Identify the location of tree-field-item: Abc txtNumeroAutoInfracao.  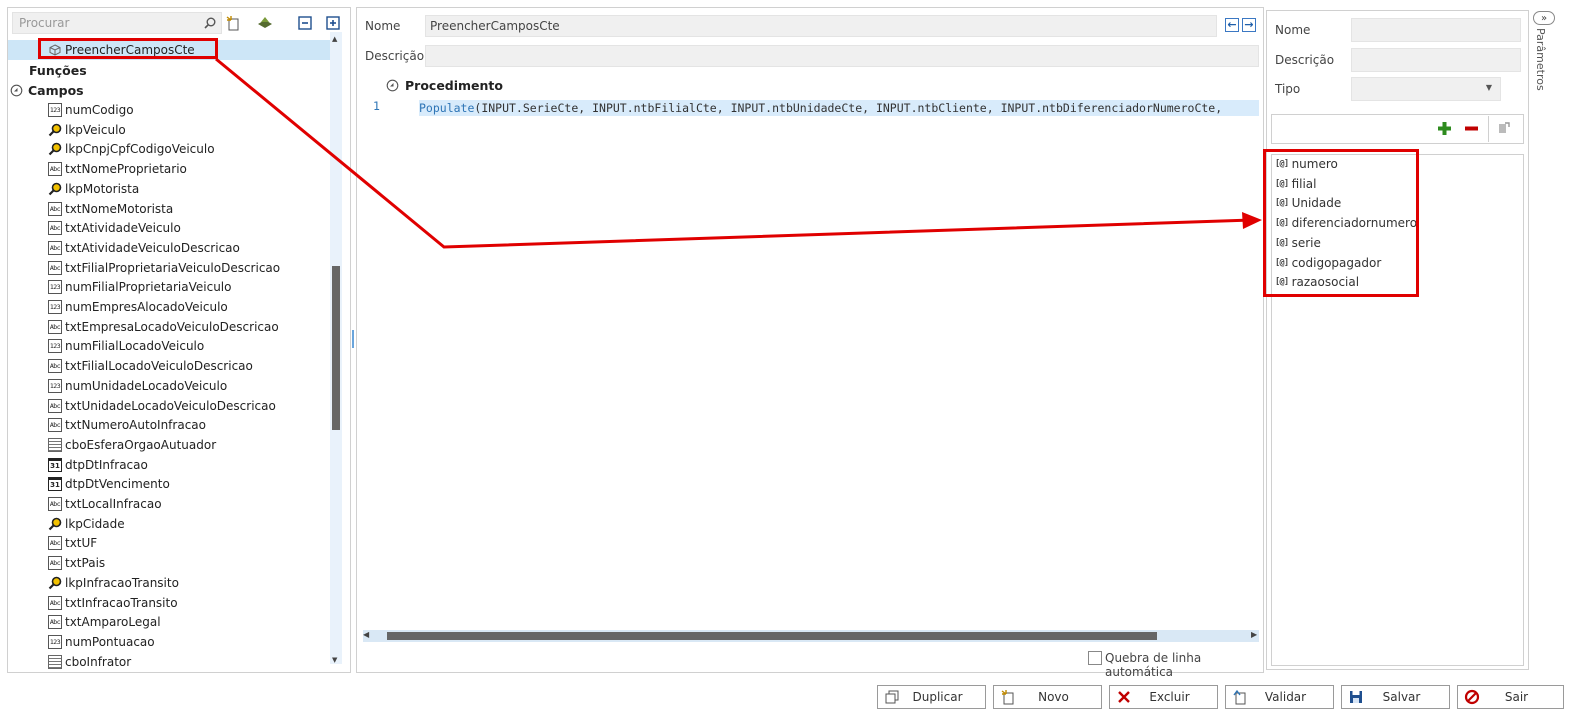
(127, 425).